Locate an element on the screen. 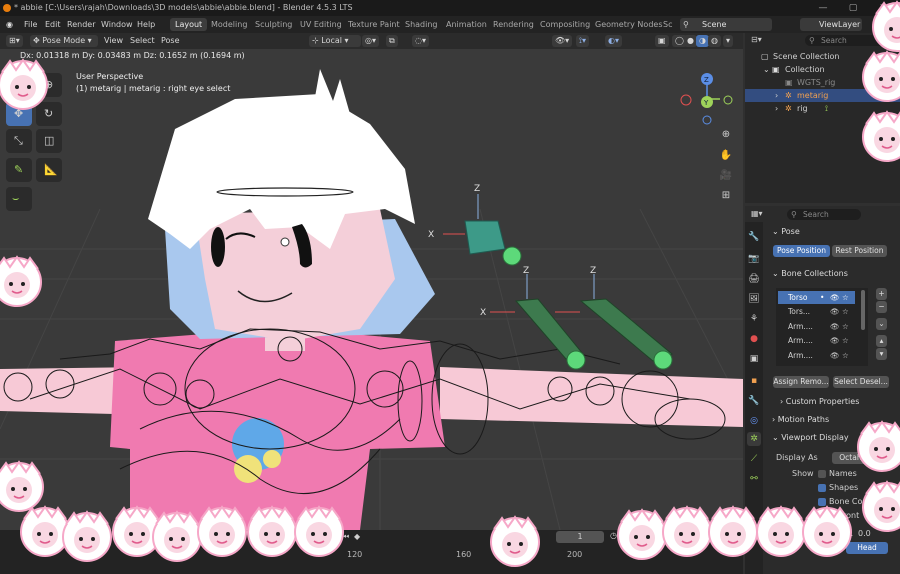 The width and height of the screenshot is (900, 574). menu-window: Window is located at coordinates (117, 24).